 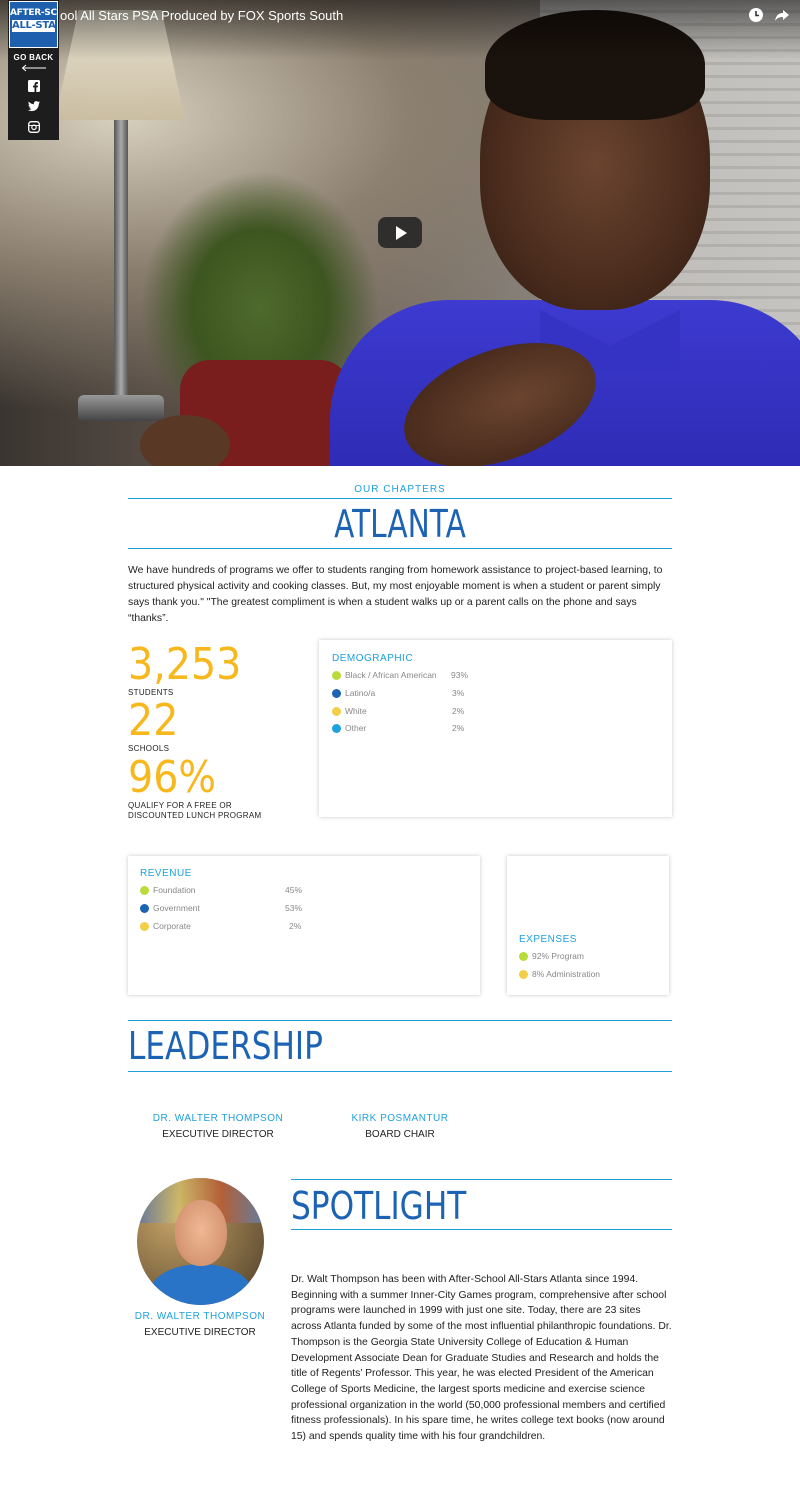 I want to click on share-icon, so click(x=782, y=15).